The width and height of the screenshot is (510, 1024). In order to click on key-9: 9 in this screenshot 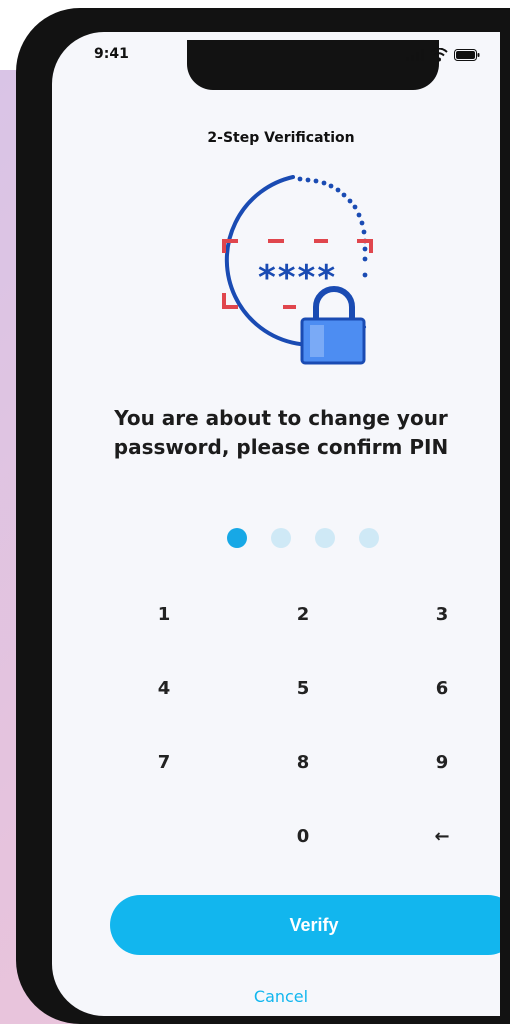, I will do `click(442, 762)`.